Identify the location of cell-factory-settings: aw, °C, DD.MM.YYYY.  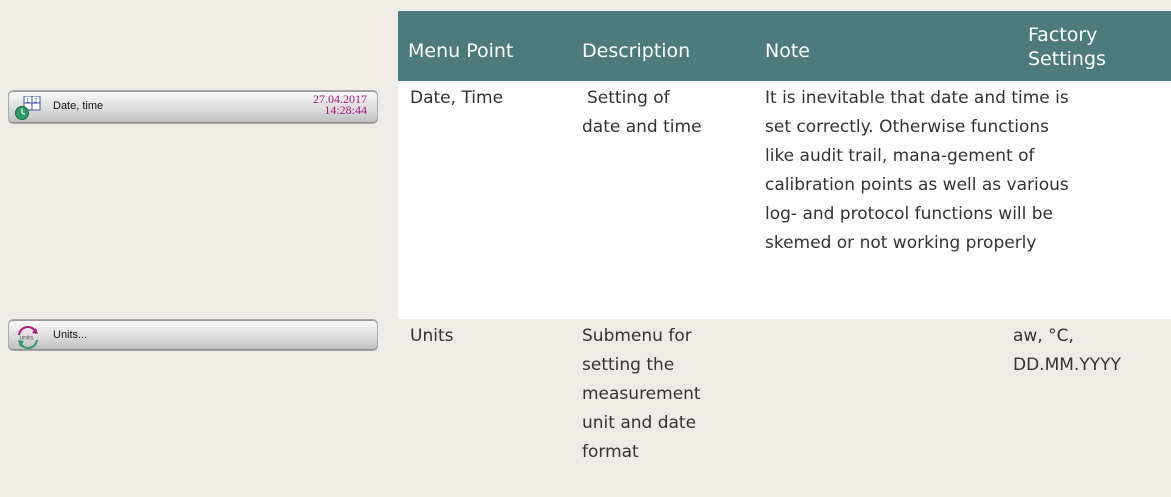
(1067, 350).